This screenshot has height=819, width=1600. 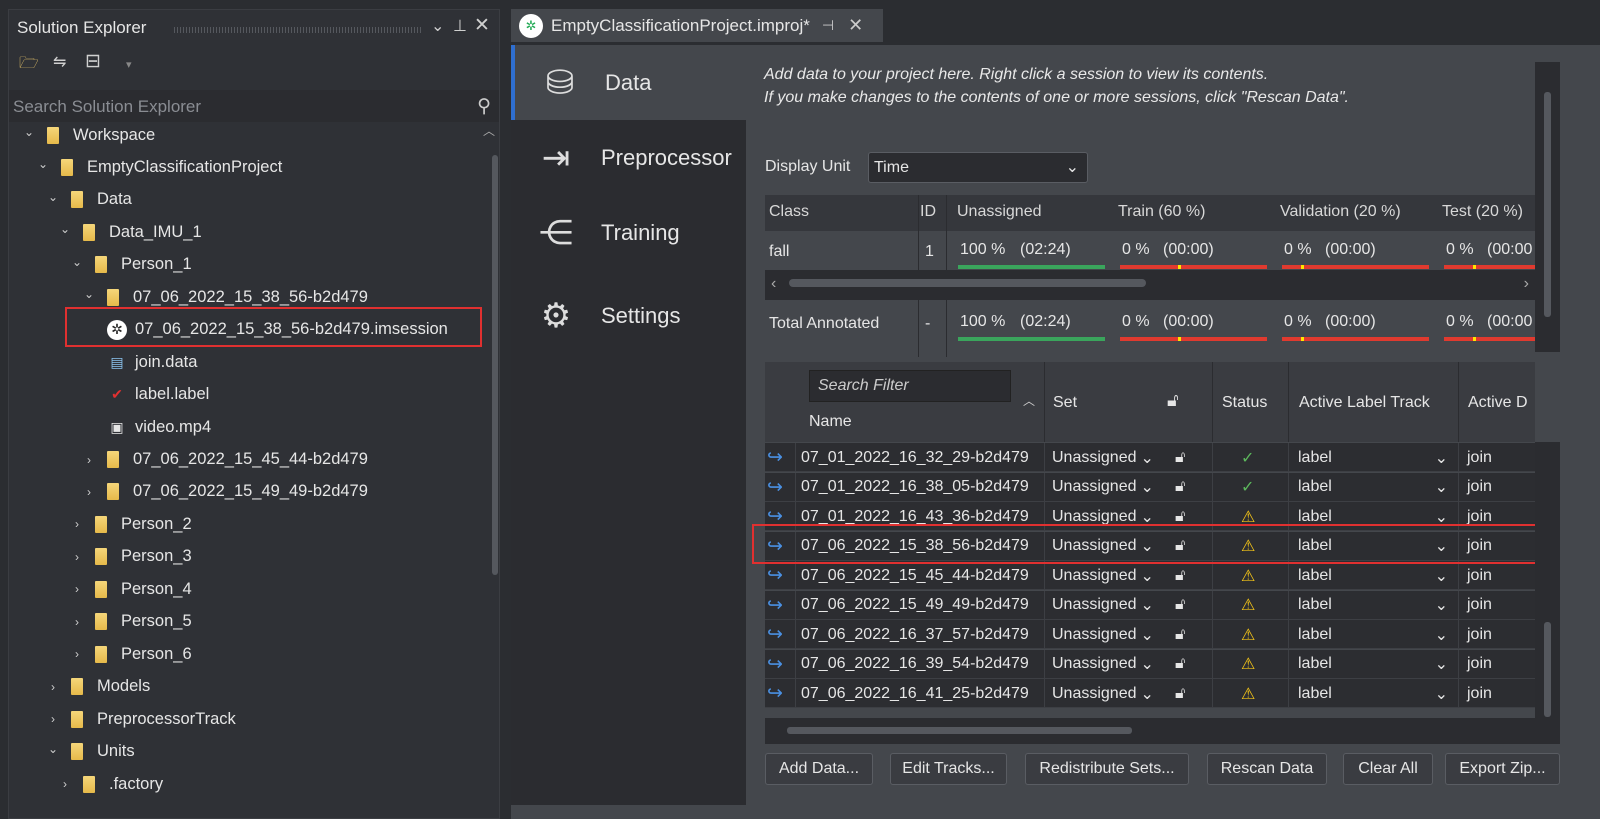 What do you see at coordinates (130, 622) in the screenshot?
I see `tree-item: › Person_5` at bounding box center [130, 622].